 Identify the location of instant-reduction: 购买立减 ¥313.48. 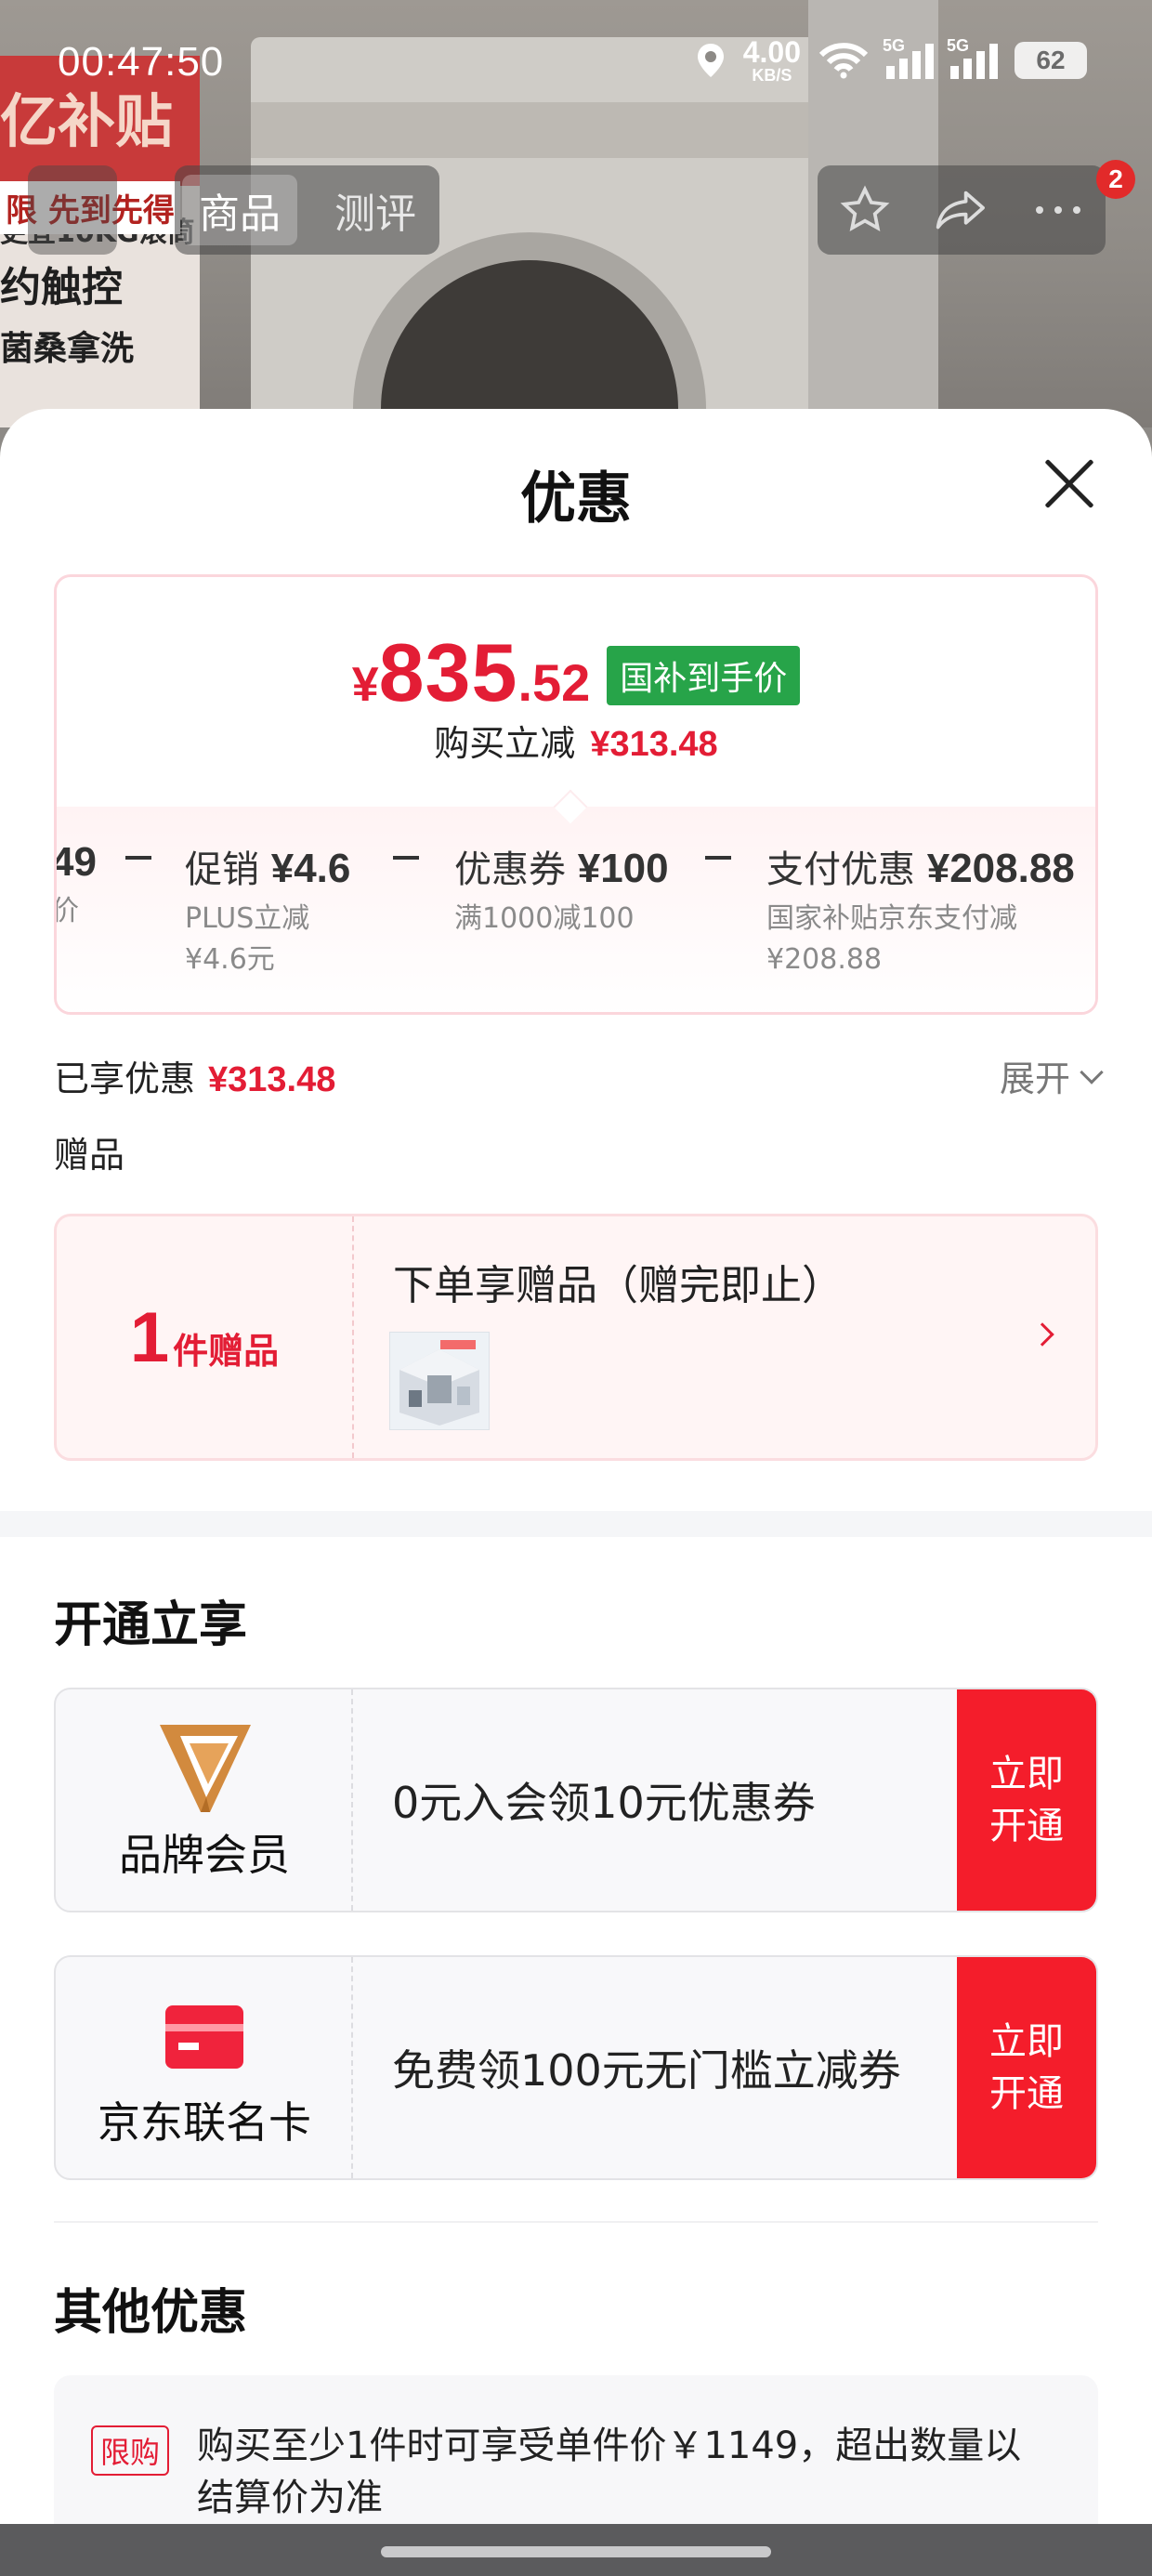
(576, 740).